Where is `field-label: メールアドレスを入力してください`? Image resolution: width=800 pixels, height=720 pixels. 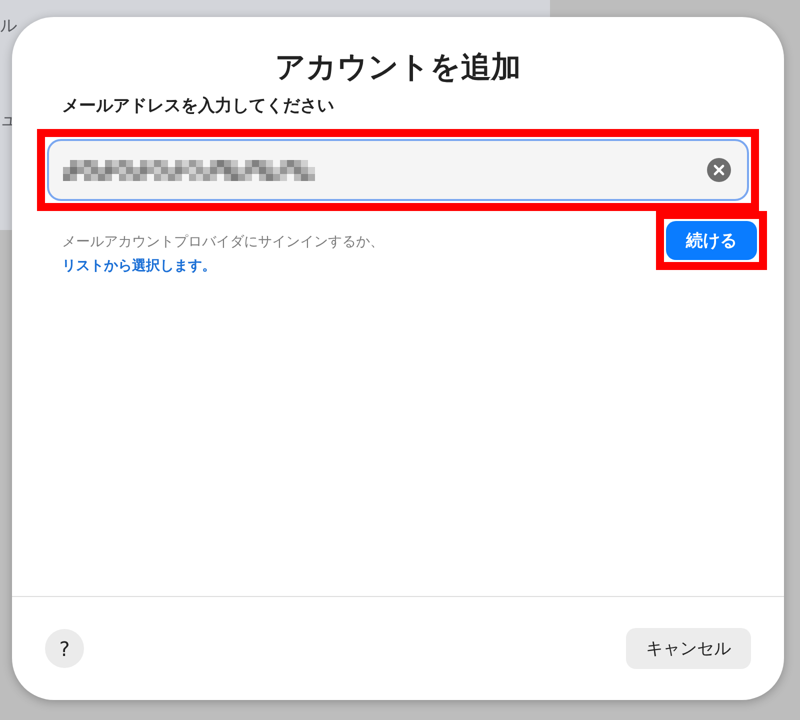 field-label: メールアドレスを入力してください is located at coordinates (198, 106).